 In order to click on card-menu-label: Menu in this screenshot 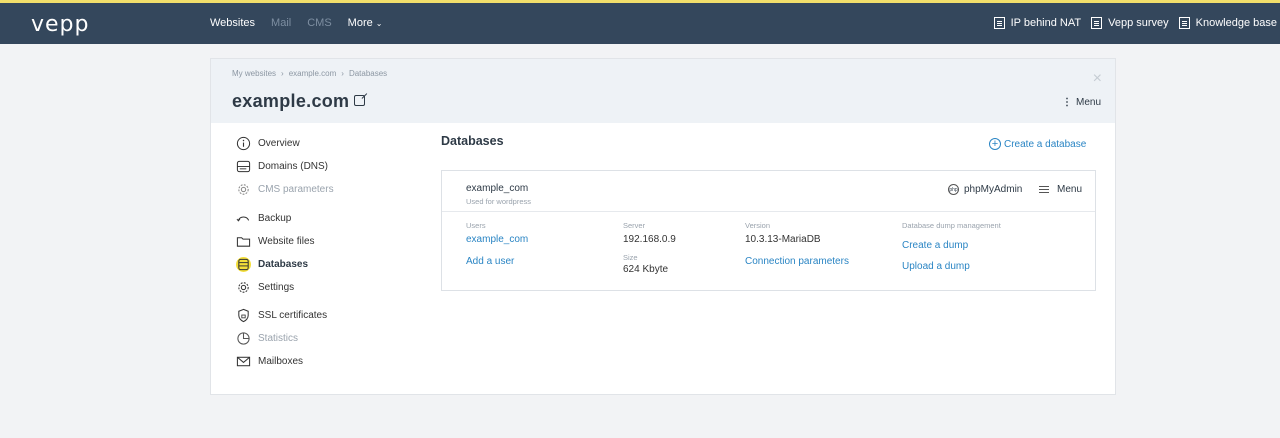, I will do `click(1088, 102)`.